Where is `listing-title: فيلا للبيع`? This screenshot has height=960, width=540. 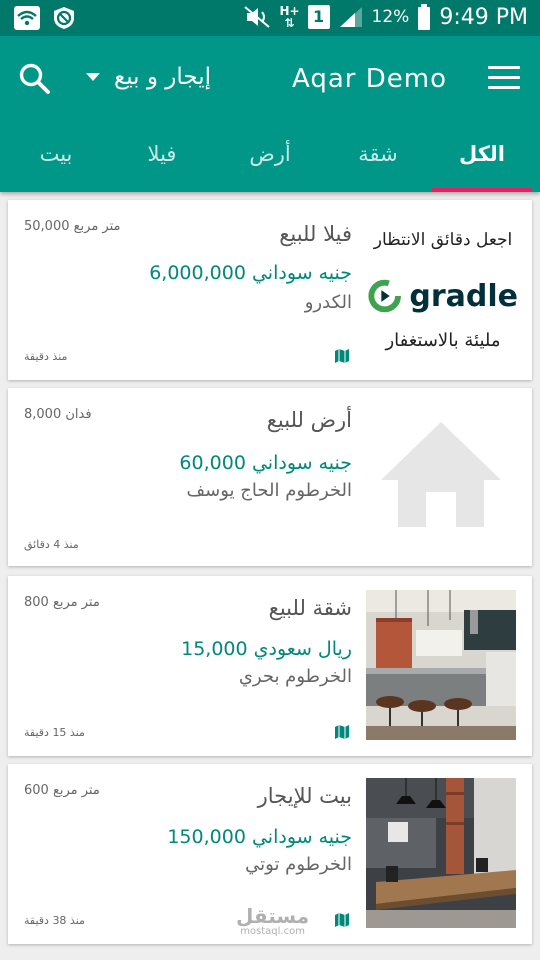
listing-title: فيلا للبيع is located at coordinates (315, 234).